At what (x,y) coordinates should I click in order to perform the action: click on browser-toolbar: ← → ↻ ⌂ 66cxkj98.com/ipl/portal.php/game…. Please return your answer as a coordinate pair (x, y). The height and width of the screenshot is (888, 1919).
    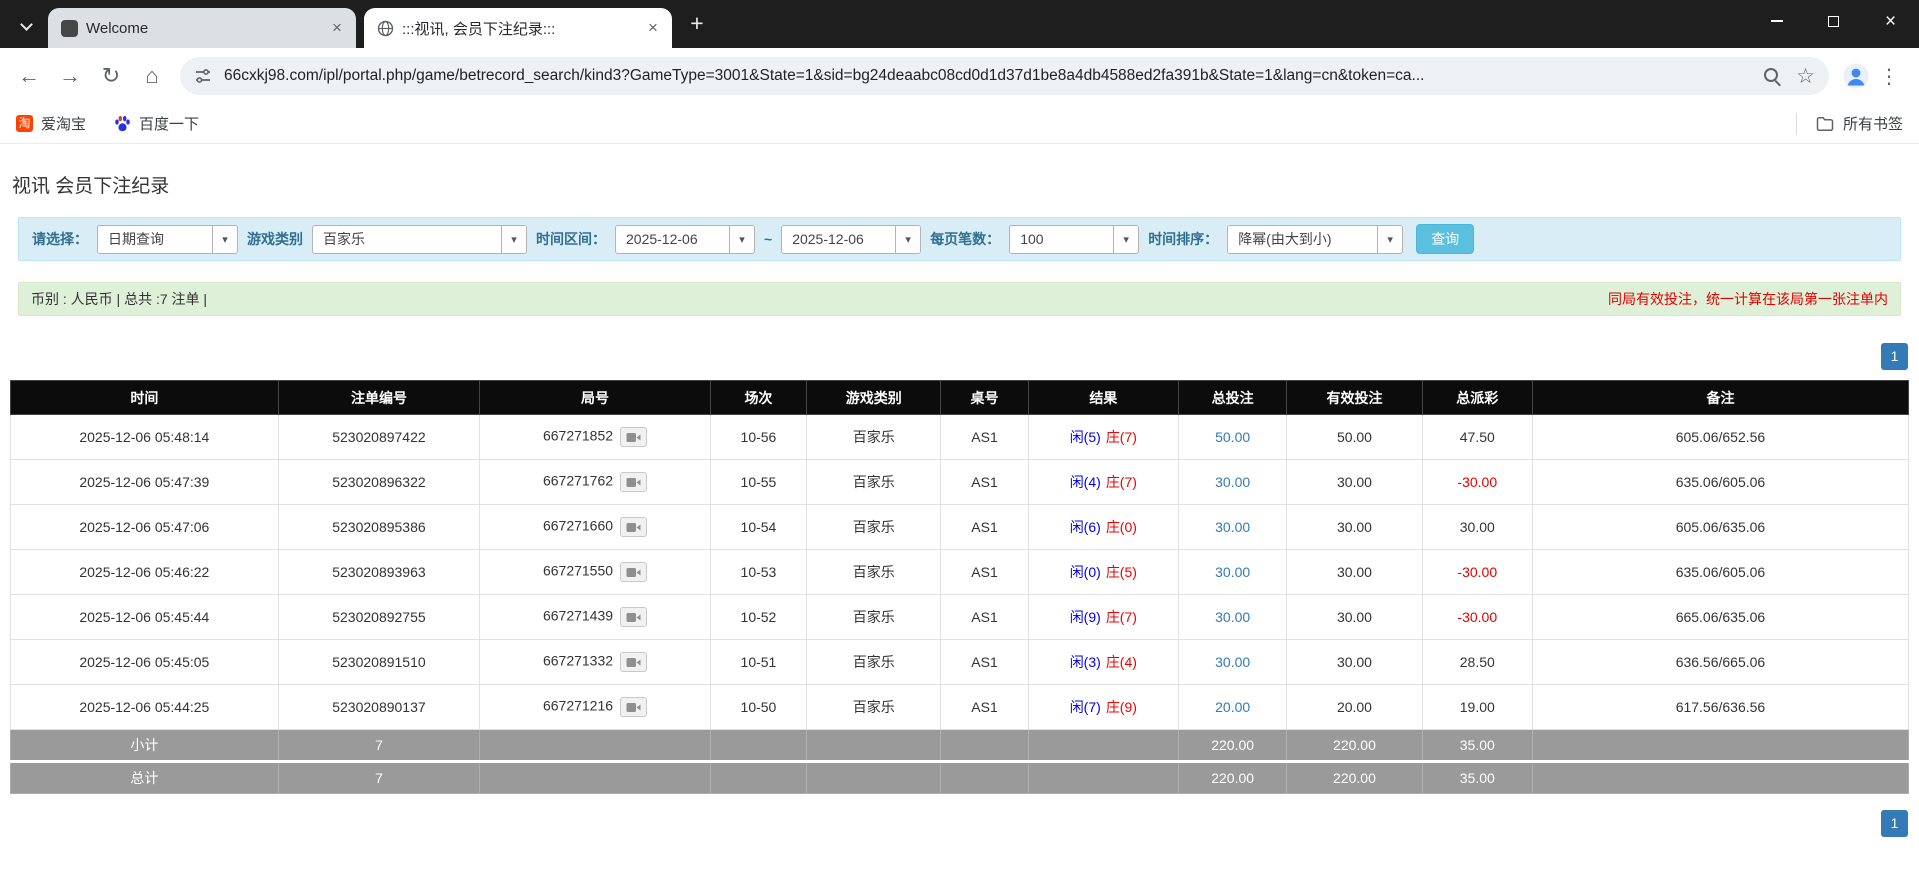
    Looking at the image, I should click on (959, 76).